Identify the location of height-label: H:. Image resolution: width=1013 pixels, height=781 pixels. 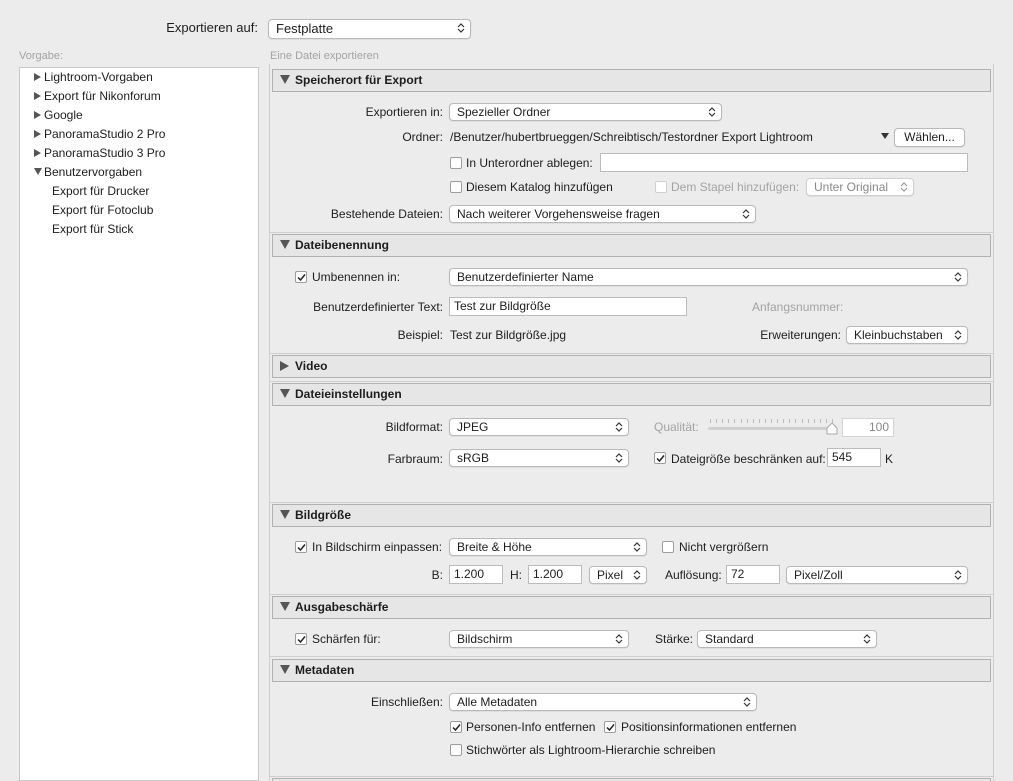
(516, 575).